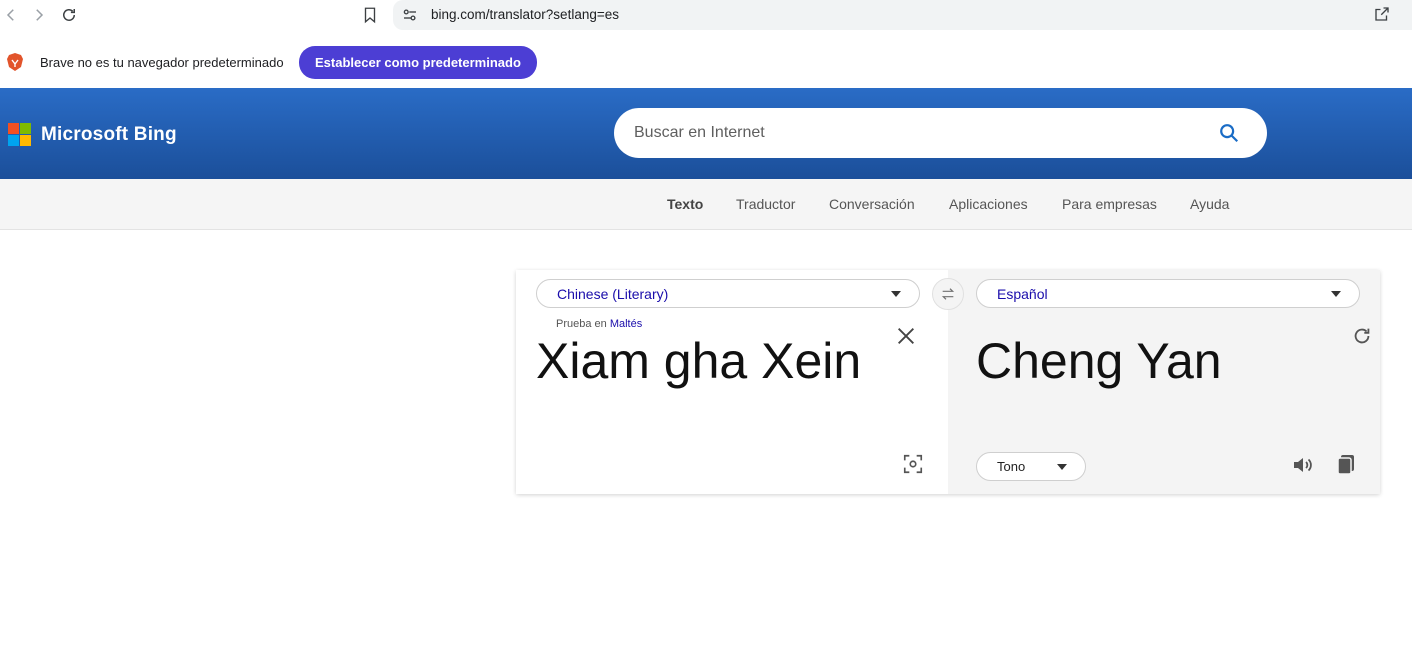 This screenshot has height=665, width=1412. I want to click on target-pane: Español Cheng Yan Tono, so click(1164, 382).